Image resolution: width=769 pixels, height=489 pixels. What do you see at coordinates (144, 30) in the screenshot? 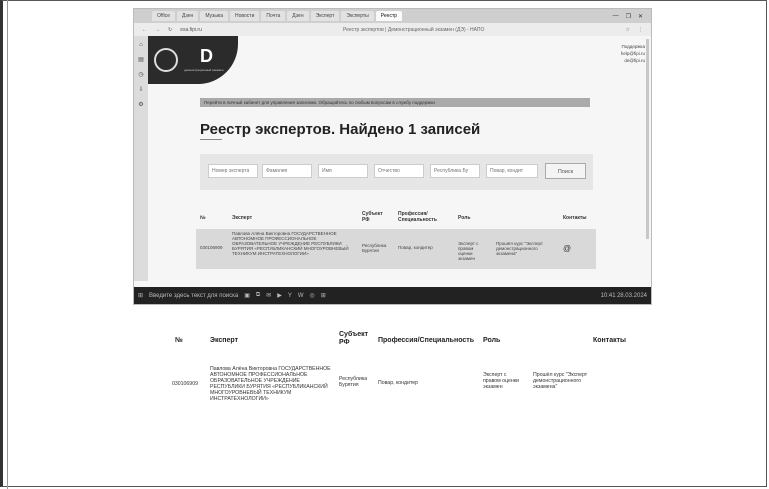
I see `back-icon: ←` at bounding box center [144, 30].